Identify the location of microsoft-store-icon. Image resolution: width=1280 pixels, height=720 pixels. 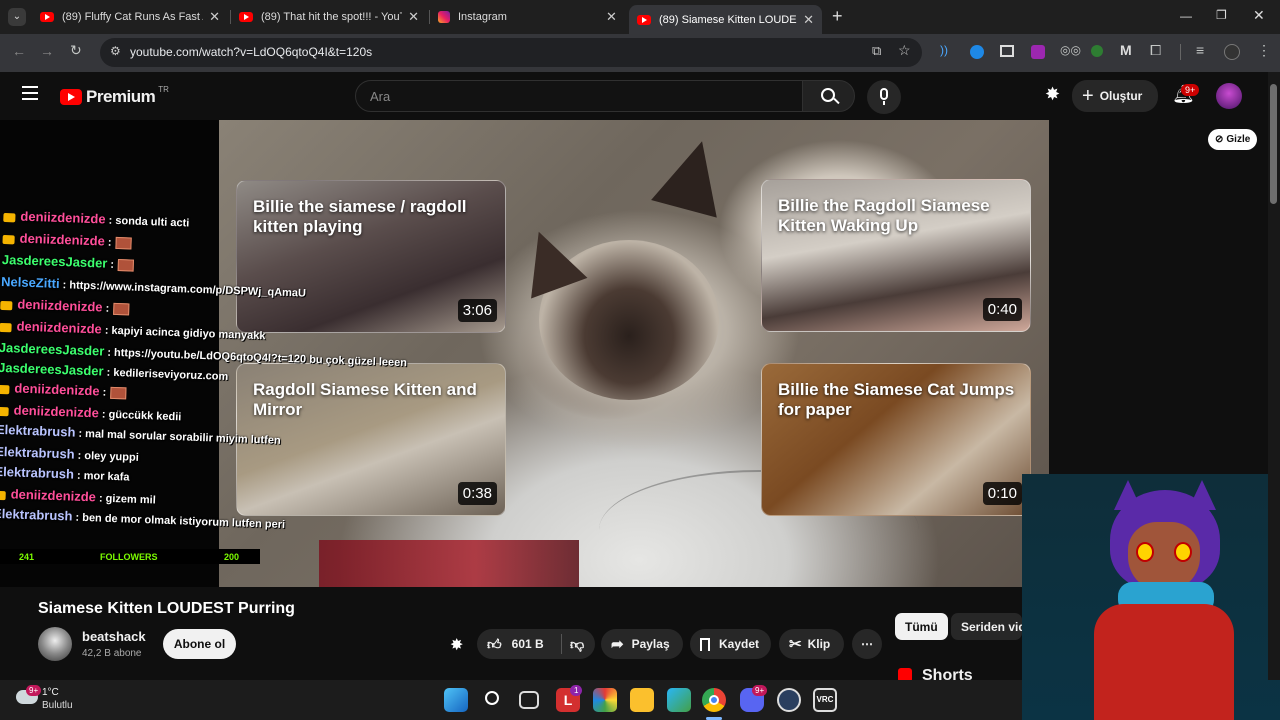
(679, 700).